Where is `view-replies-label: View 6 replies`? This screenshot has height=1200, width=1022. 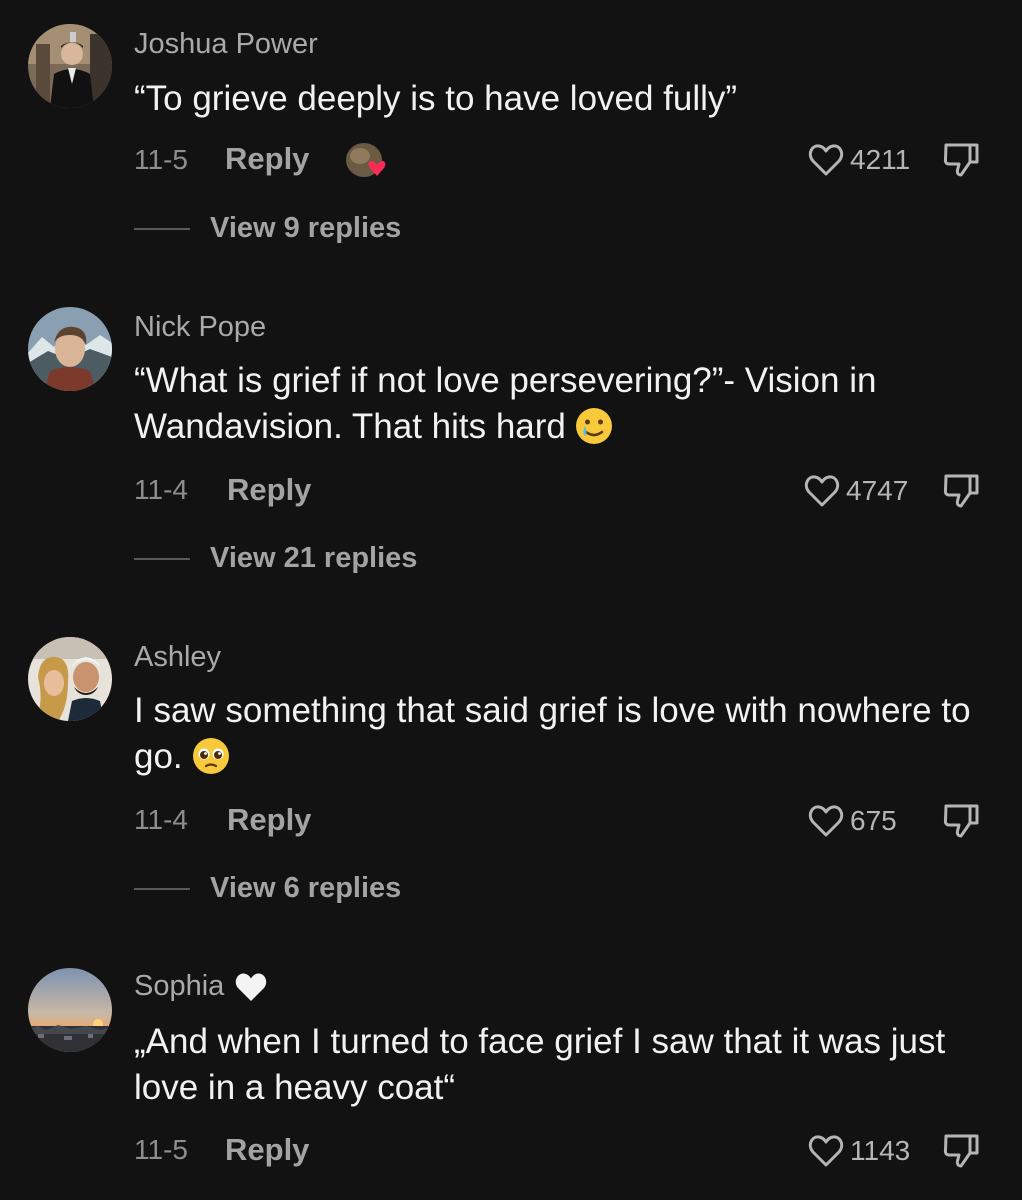
view-replies-label: View 6 replies is located at coordinates (305, 888).